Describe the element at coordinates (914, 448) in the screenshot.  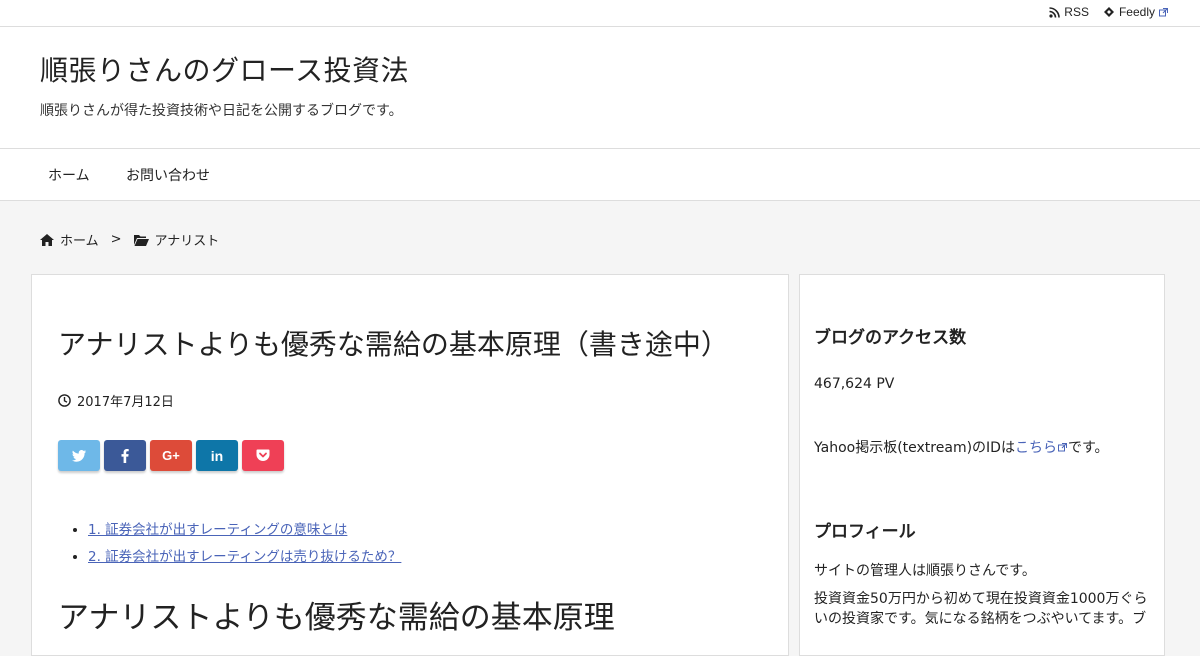
I see `yahoo-text-before: Yahoo掲示板(textream)のIDは` at that location.